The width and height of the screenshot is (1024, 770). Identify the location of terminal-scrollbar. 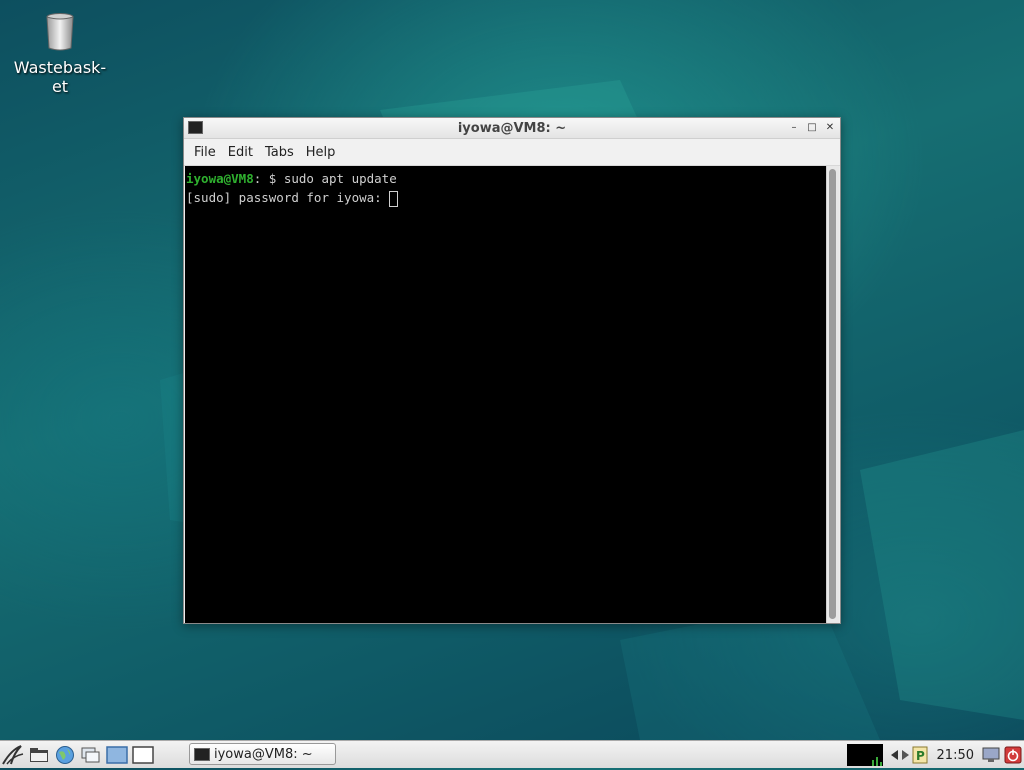
(832, 394).